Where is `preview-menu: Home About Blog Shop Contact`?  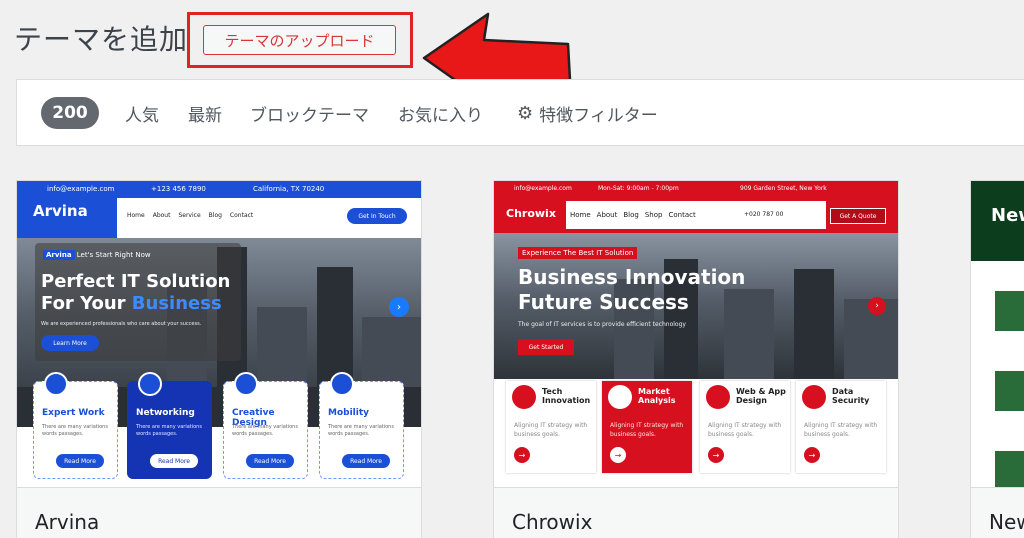 preview-menu: Home About Blog Shop Contact is located at coordinates (633, 215).